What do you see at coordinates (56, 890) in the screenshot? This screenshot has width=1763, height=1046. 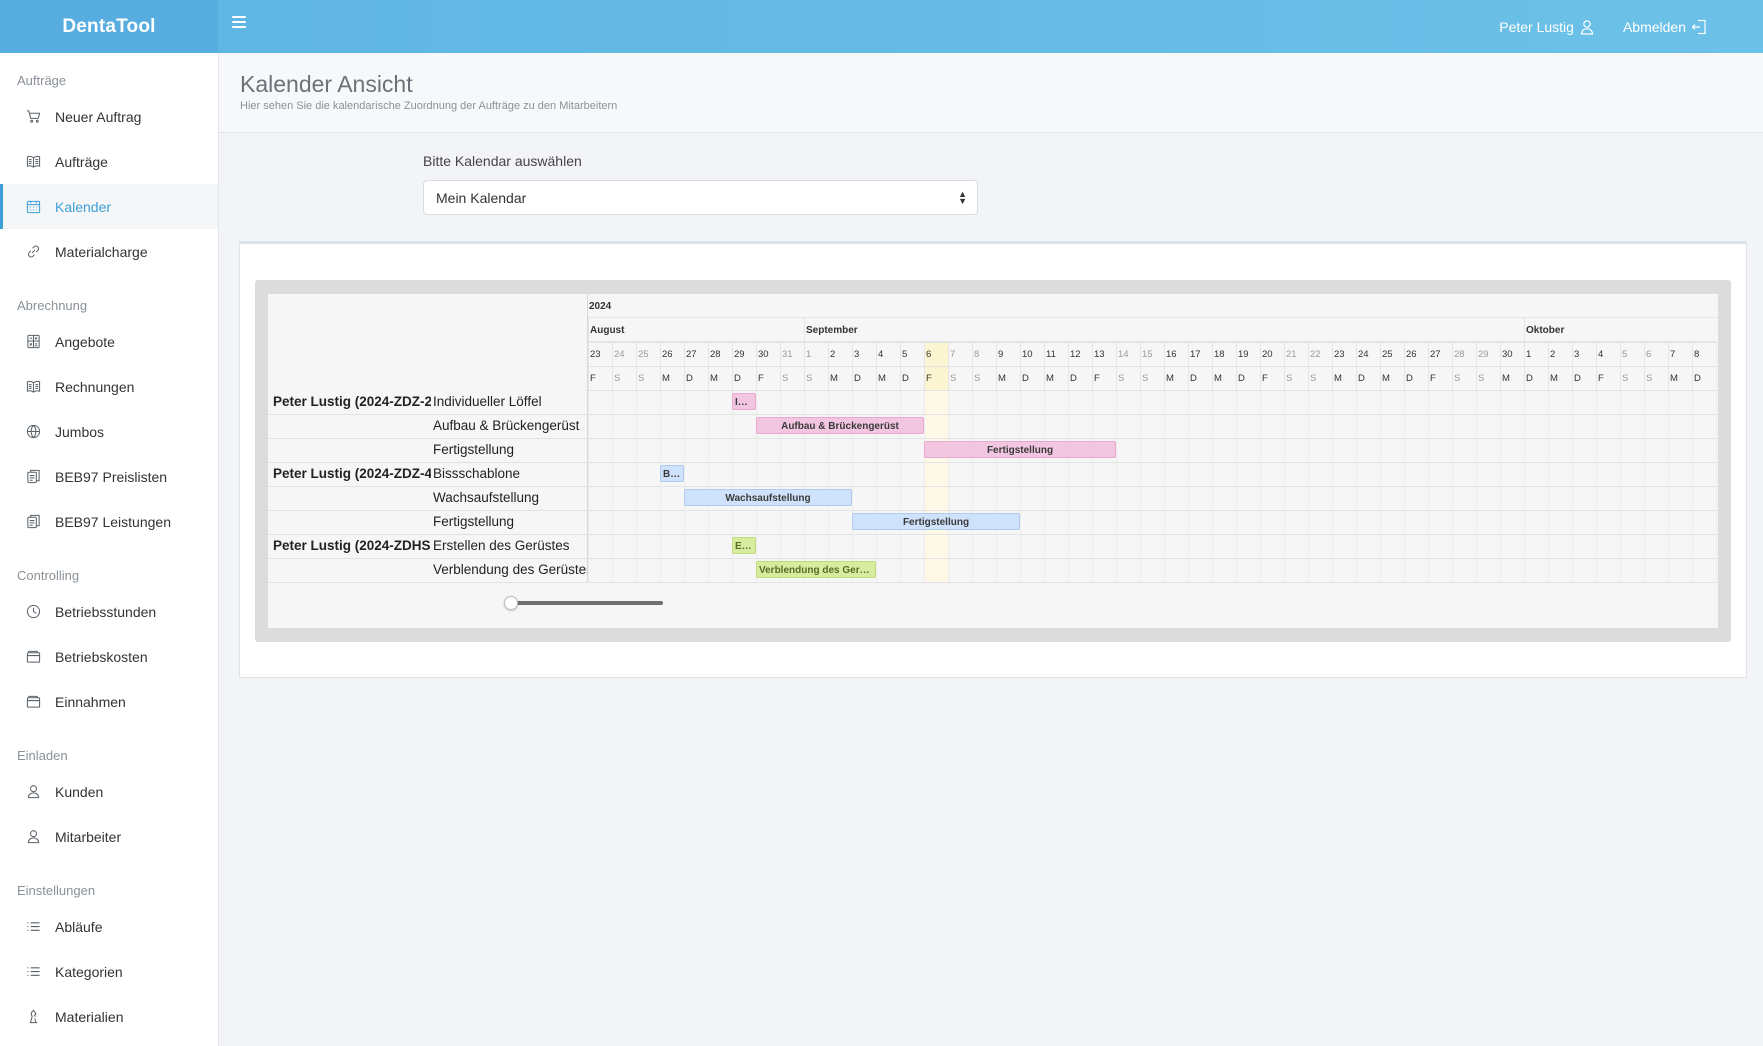 I see `sidebar-section-title: Einstellungen` at bounding box center [56, 890].